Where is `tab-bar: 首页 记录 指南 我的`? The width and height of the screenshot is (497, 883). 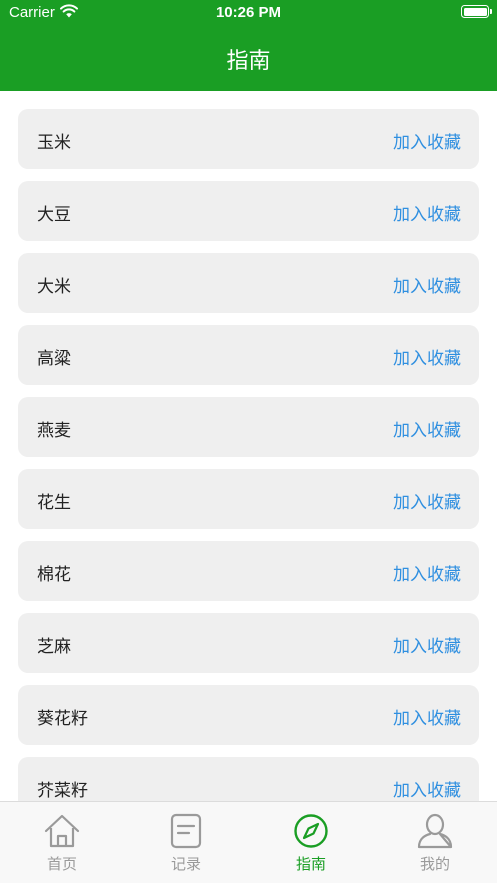 tab-bar: 首页 记录 指南 我的 is located at coordinates (248, 842).